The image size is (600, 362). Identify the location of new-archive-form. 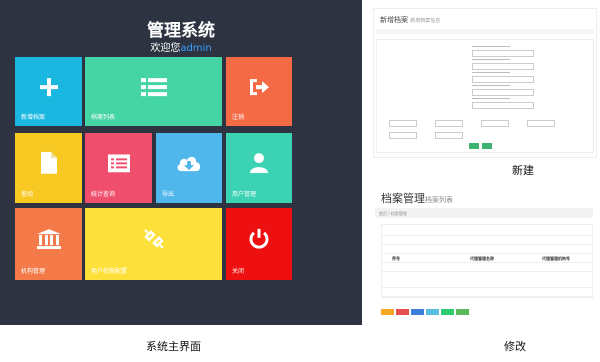
(485, 96).